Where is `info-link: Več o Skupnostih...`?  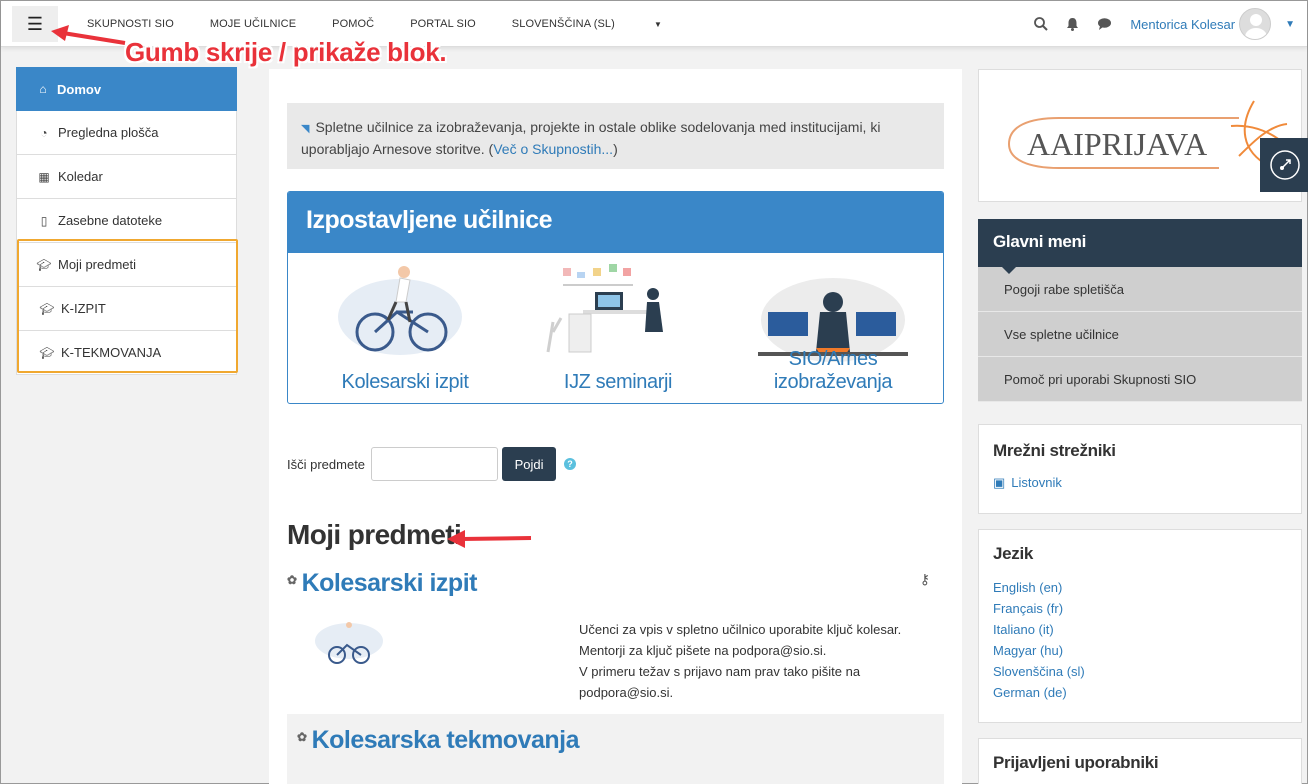 info-link: Več o Skupnostih... is located at coordinates (553, 149).